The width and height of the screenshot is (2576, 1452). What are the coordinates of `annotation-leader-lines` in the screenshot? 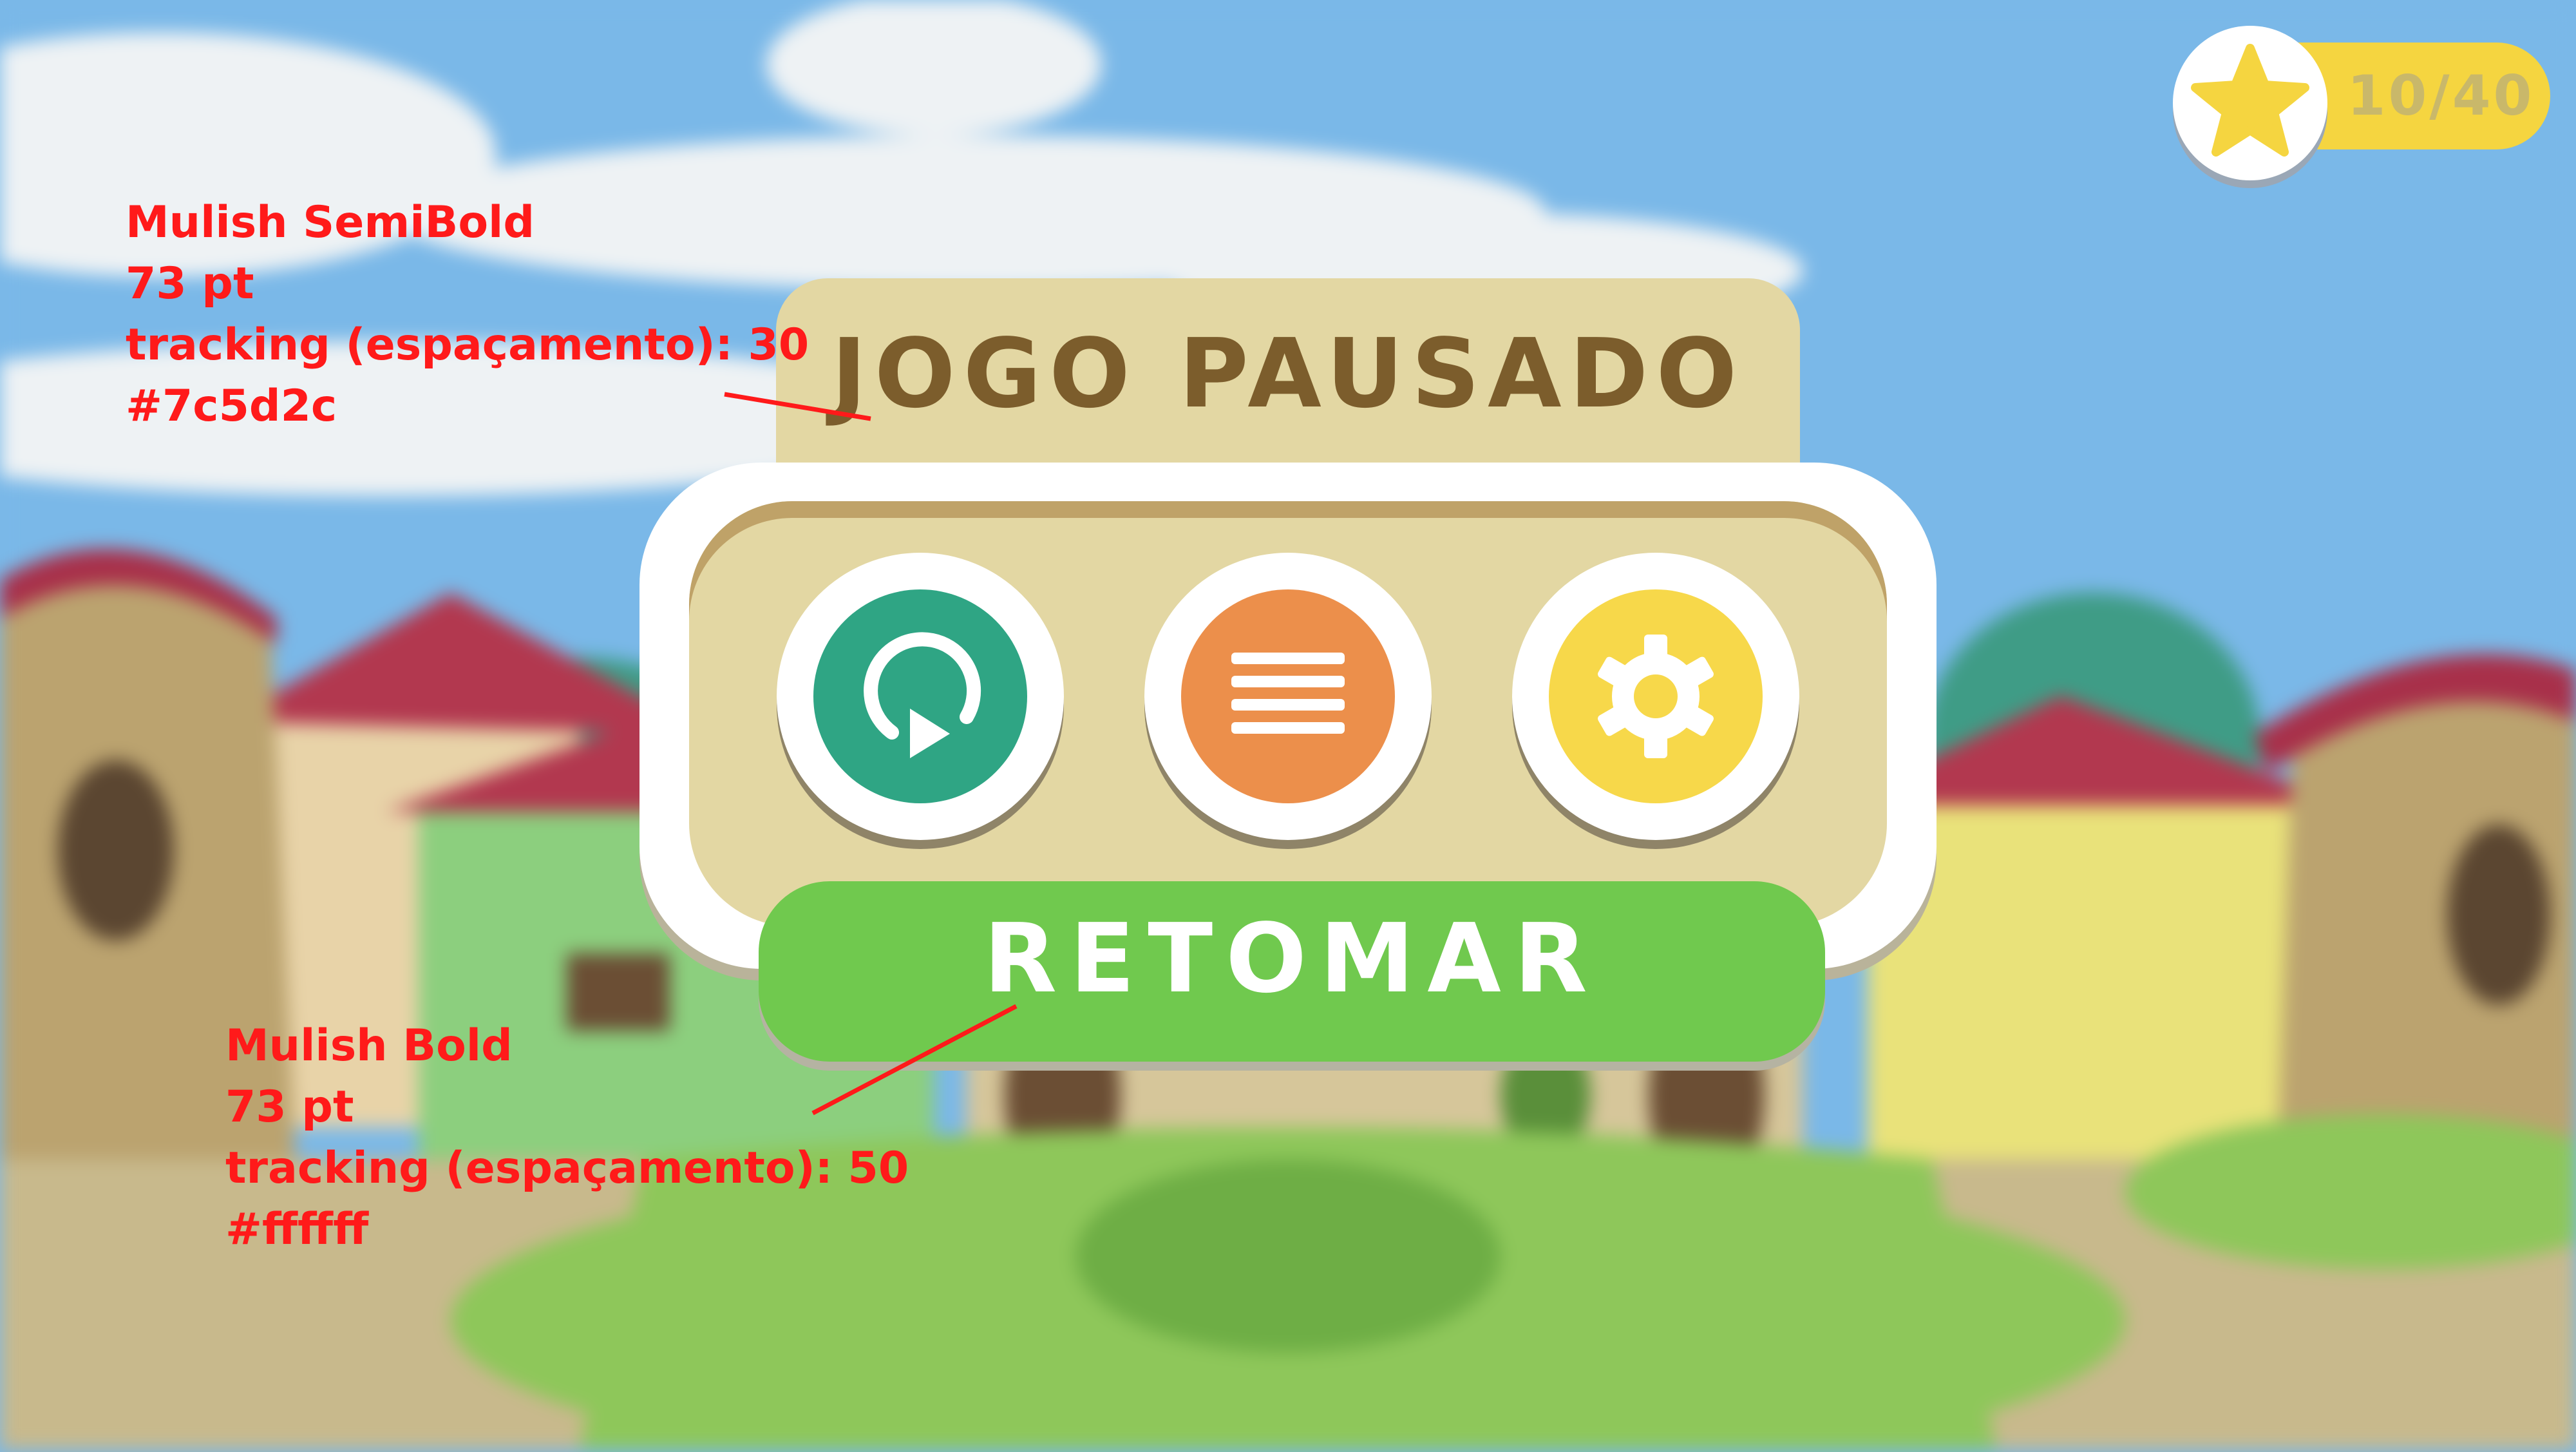 It's located at (871, 754).